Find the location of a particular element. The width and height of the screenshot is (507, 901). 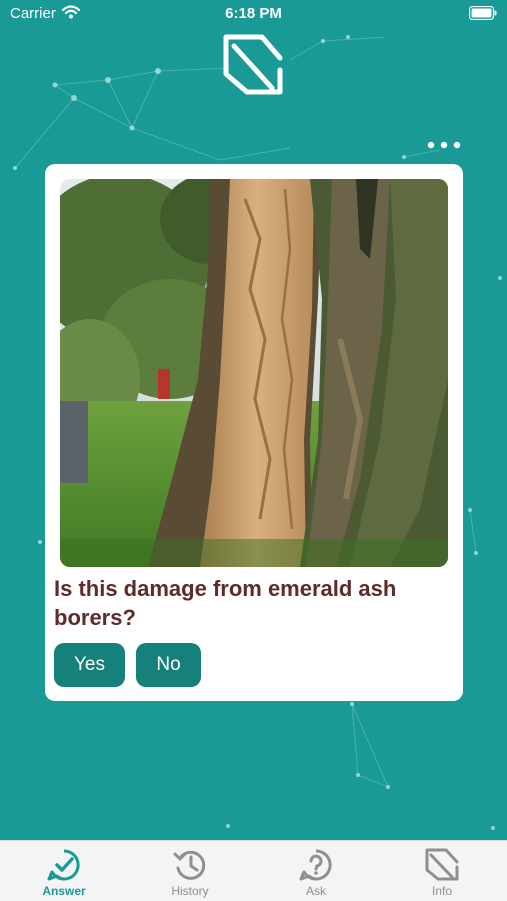

tab-history-label: History is located at coordinates (190, 891).